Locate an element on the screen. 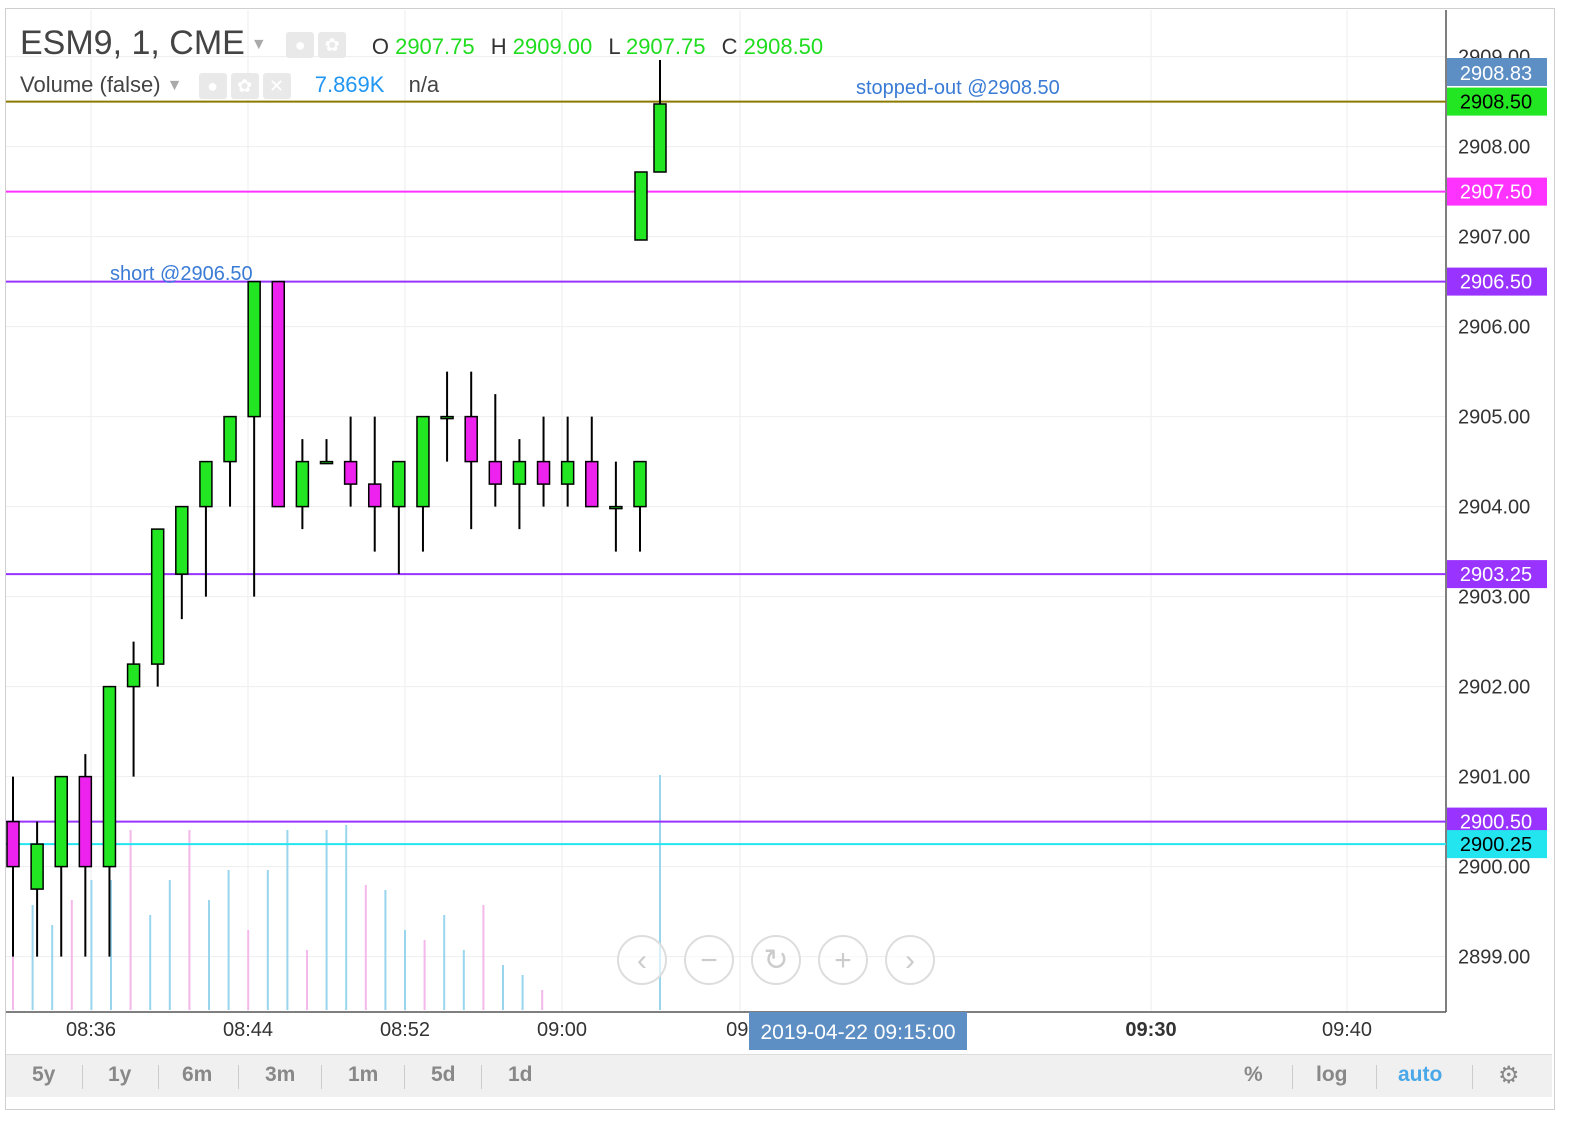  price-label: 2903.25 is located at coordinates (1496, 575).